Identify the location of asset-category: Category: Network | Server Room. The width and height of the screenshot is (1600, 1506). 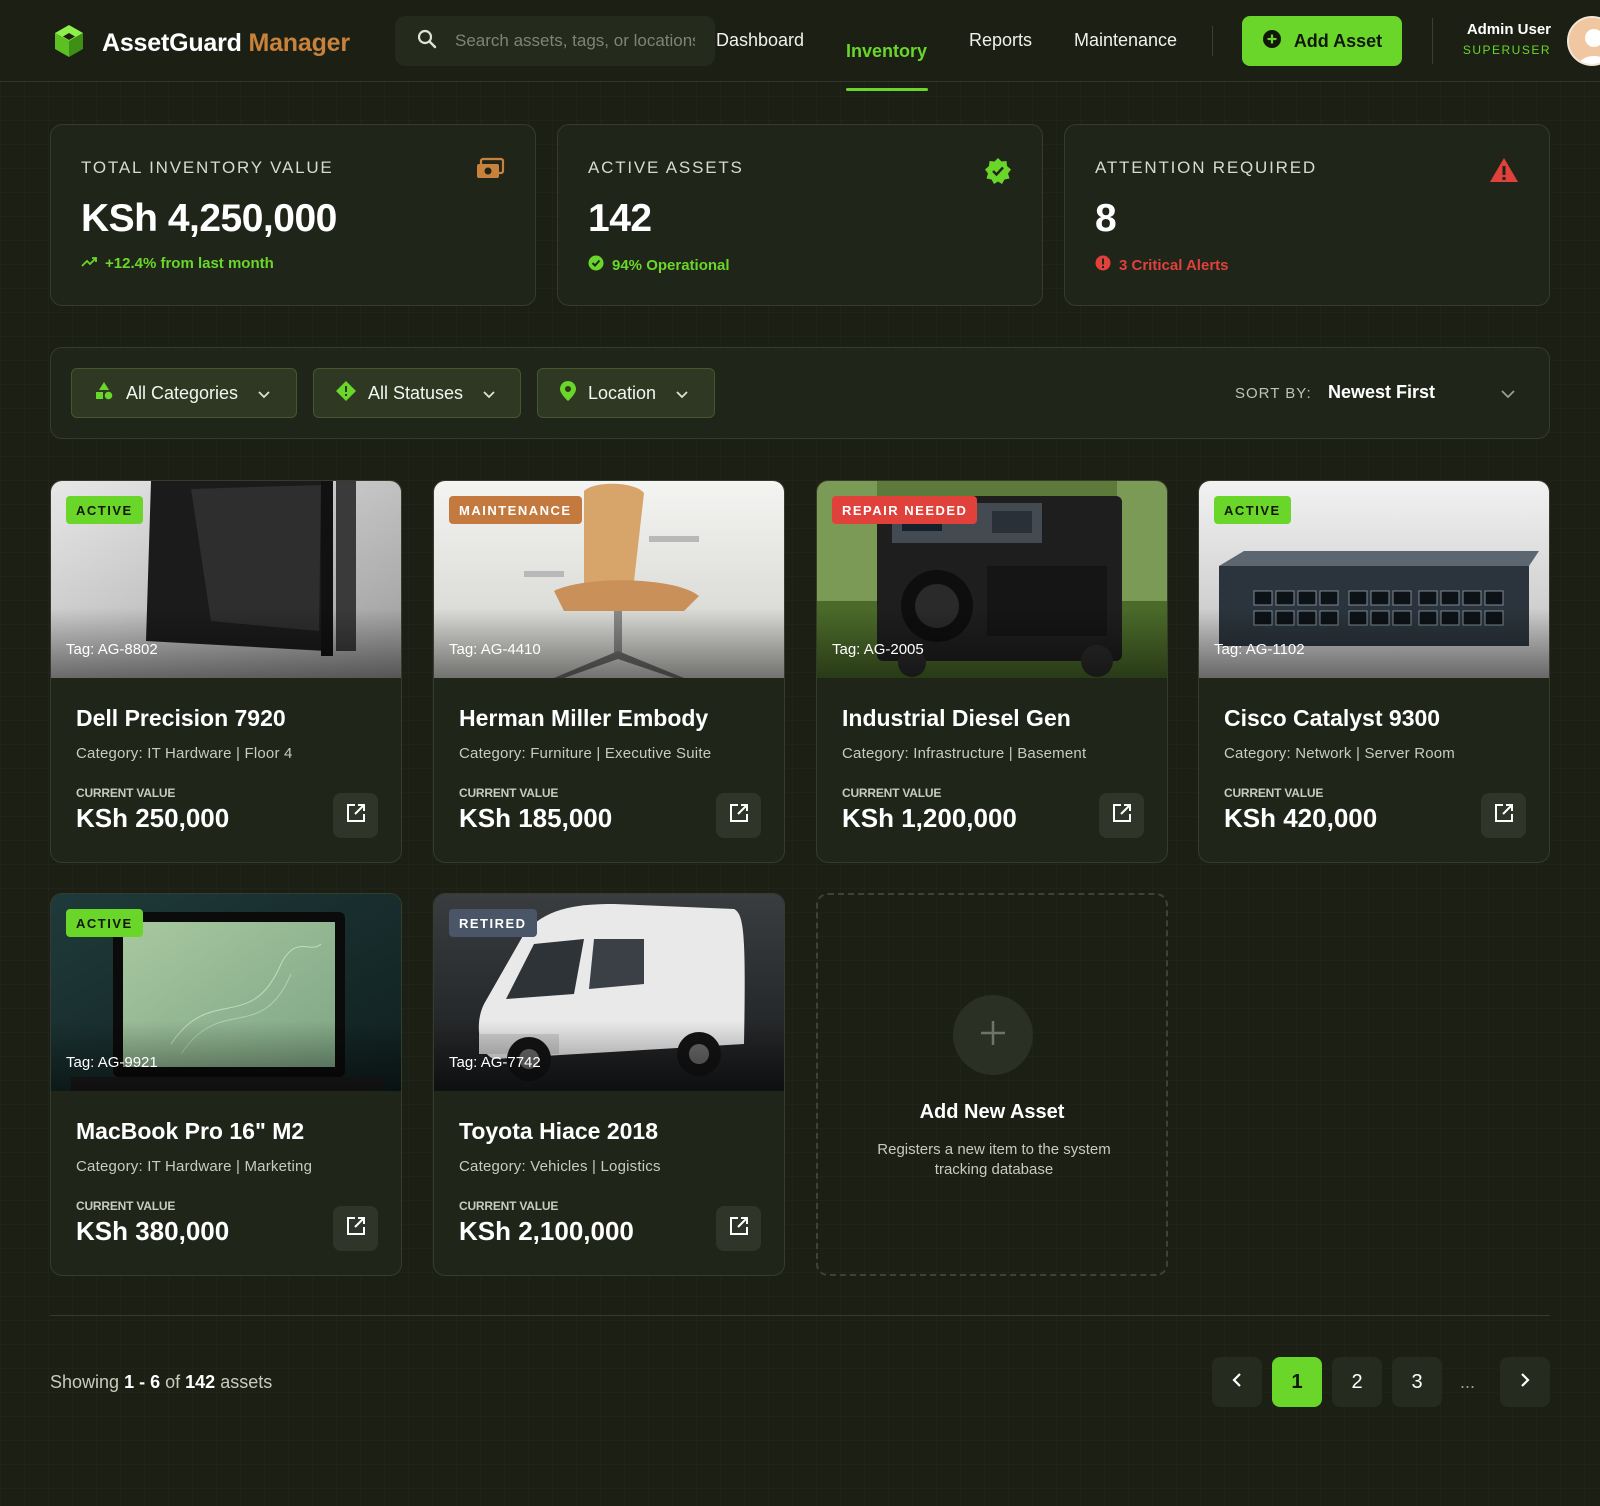
(1340, 753).